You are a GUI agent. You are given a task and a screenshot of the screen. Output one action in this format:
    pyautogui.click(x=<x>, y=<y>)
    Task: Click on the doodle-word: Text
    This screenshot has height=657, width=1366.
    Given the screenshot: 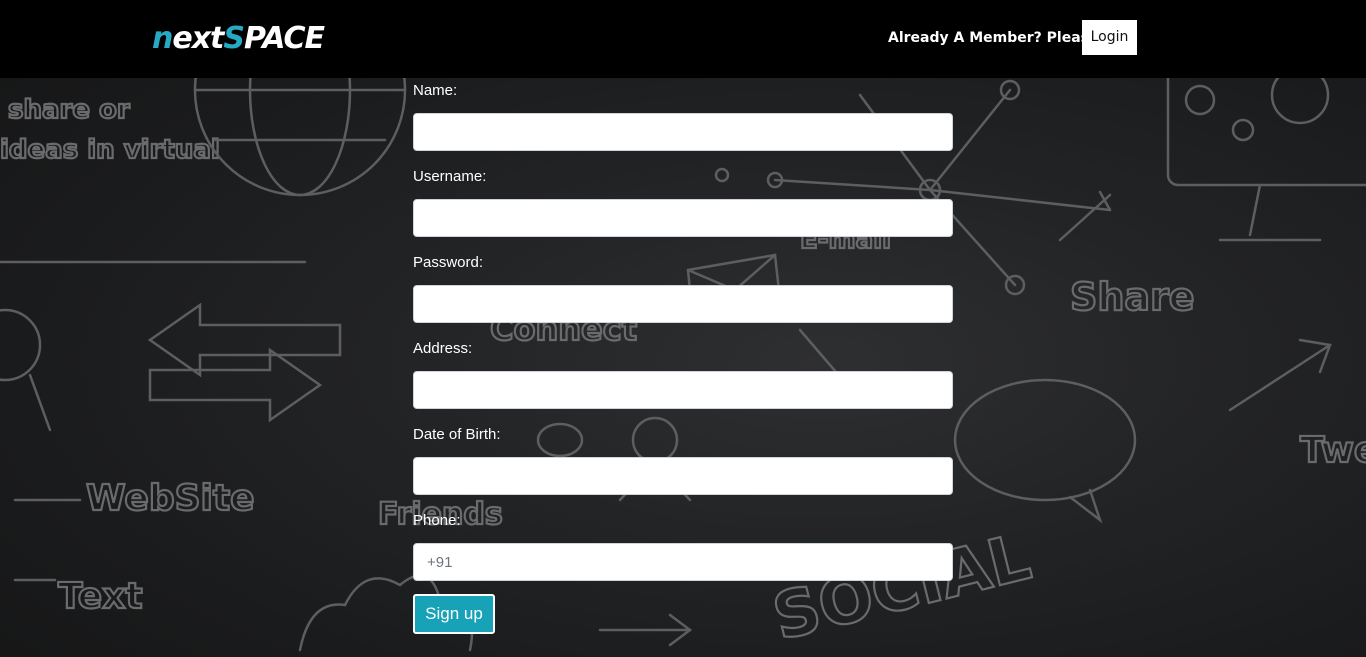 What is the action you would take?
    pyautogui.click(x=100, y=596)
    